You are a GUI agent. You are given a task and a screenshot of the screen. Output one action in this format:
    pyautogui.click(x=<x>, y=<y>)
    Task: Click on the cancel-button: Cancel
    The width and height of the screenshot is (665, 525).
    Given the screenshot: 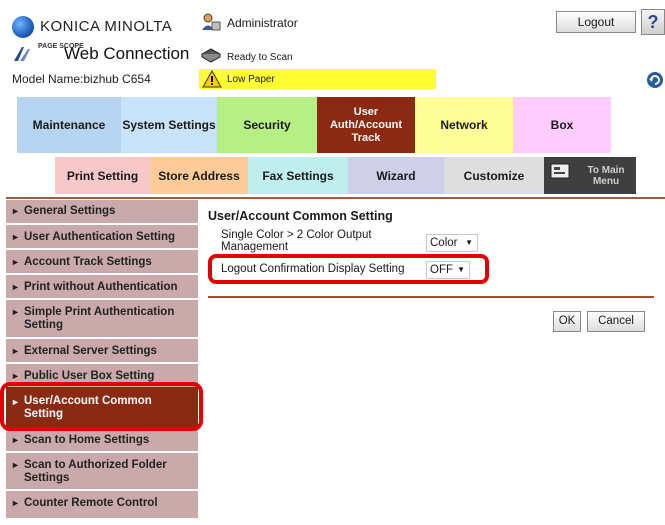 What is the action you would take?
    pyautogui.click(x=616, y=321)
    